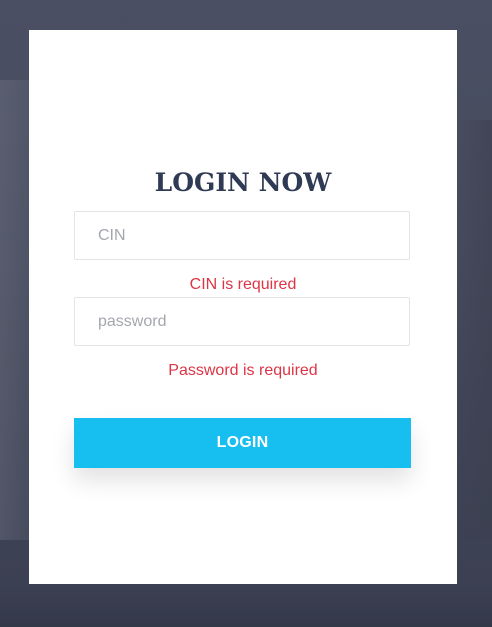  Describe the element at coordinates (242, 235) in the screenshot. I see `cin-input` at that location.